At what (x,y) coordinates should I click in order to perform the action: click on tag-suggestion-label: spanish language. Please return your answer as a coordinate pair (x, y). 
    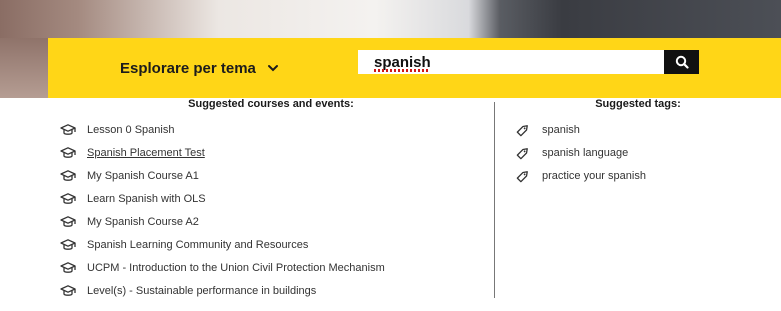
    Looking at the image, I should click on (585, 152).